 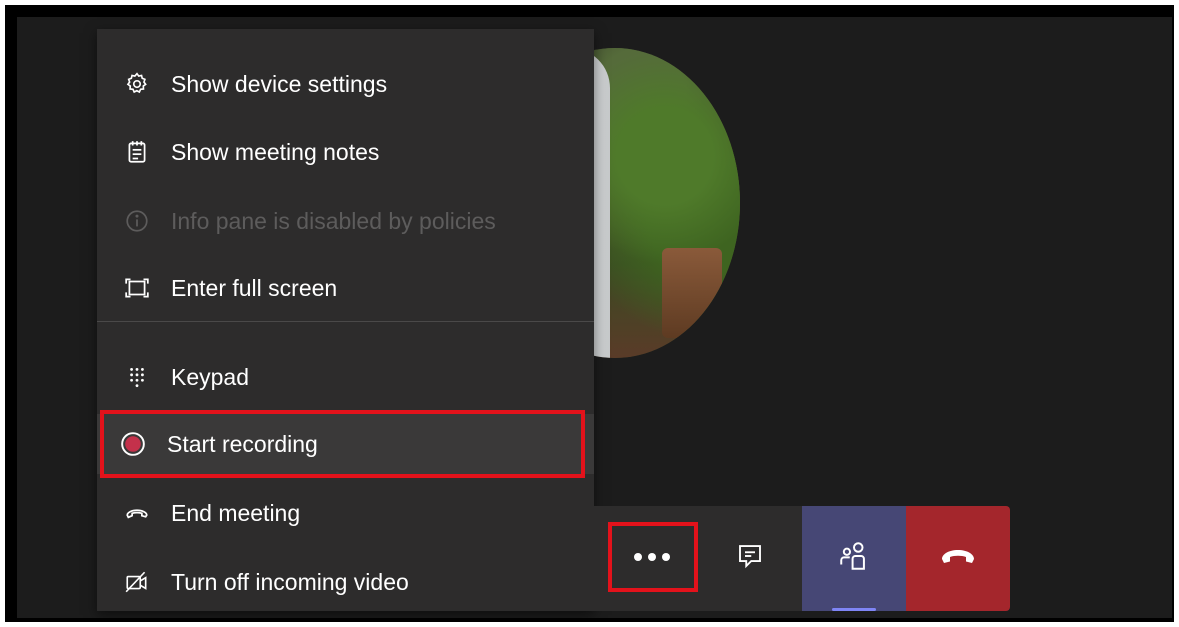 What do you see at coordinates (137, 84) in the screenshot?
I see `gear-icon` at bounding box center [137, 84].